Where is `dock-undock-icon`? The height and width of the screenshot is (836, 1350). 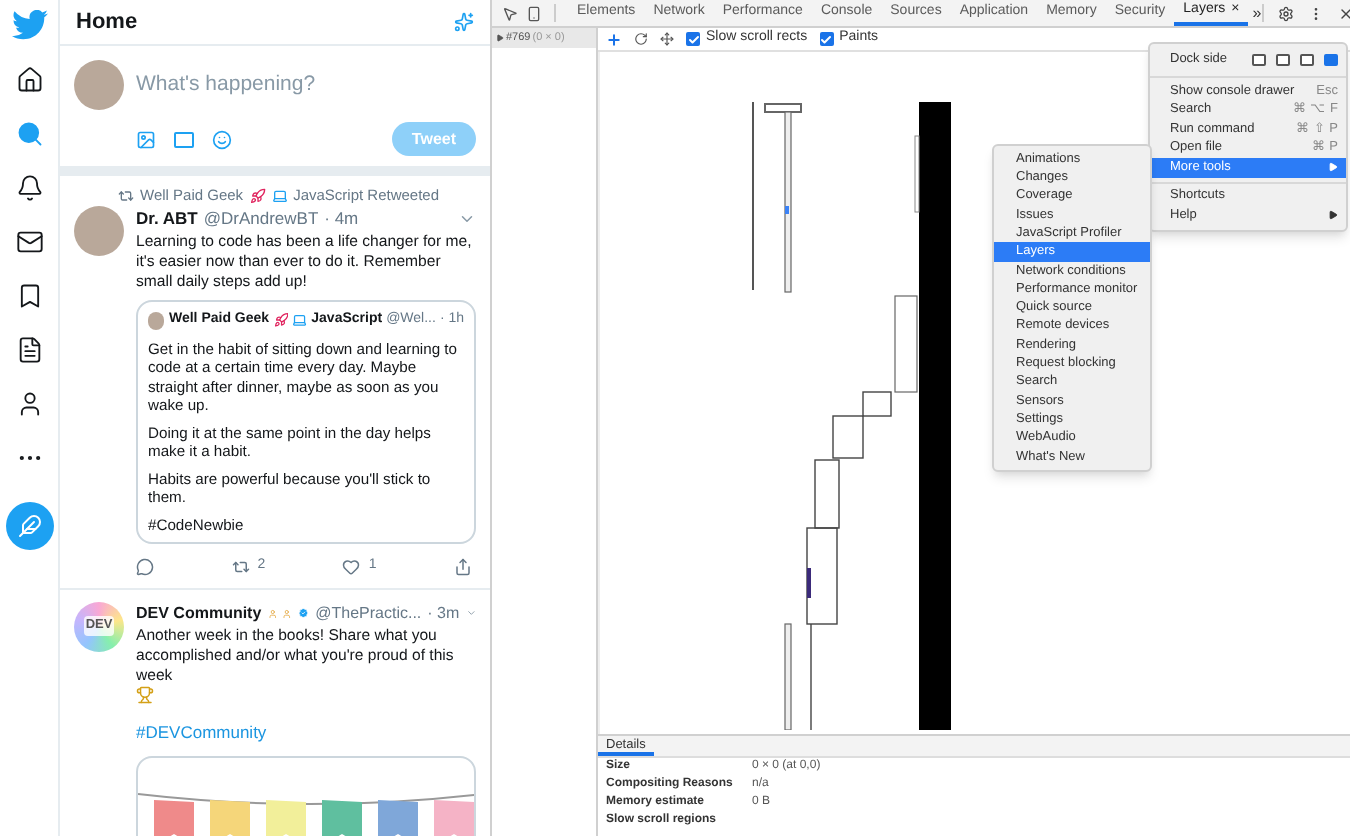 dock-undock-icon is located at coordinates (1259, 60).